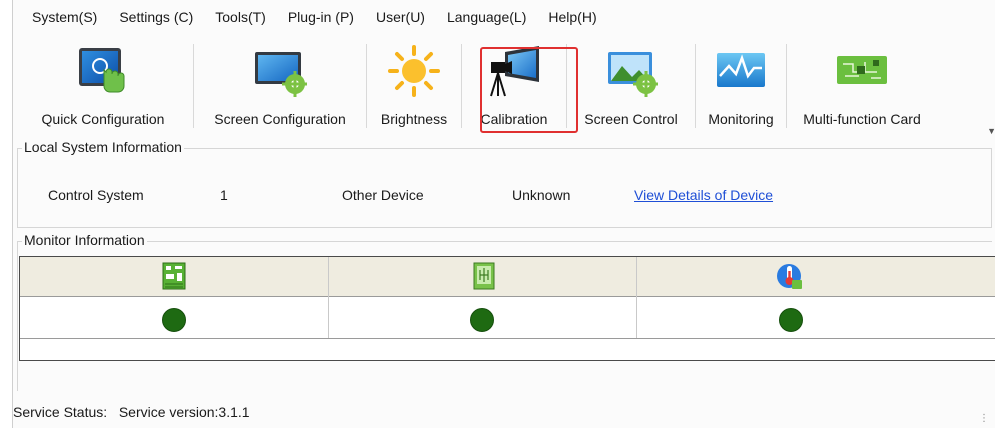 Image resolution: width=995 pixels, height=428 pixels. Describe the element at coordinates (414, 71) in the screenshot. I see `sun-icon` at that location.